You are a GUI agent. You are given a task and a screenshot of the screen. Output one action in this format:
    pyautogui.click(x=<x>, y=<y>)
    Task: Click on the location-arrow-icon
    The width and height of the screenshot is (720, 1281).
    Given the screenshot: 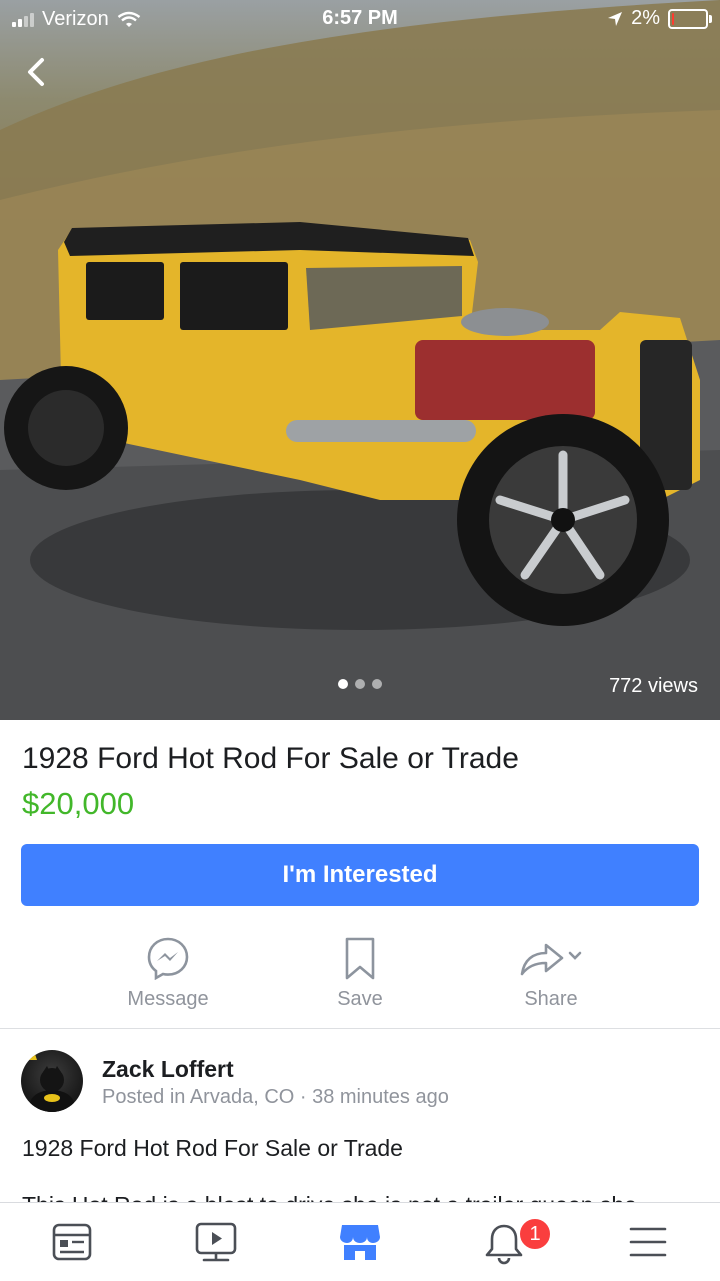 What is the action you would take?
    pyautogui.click(x=615, y=18)
    